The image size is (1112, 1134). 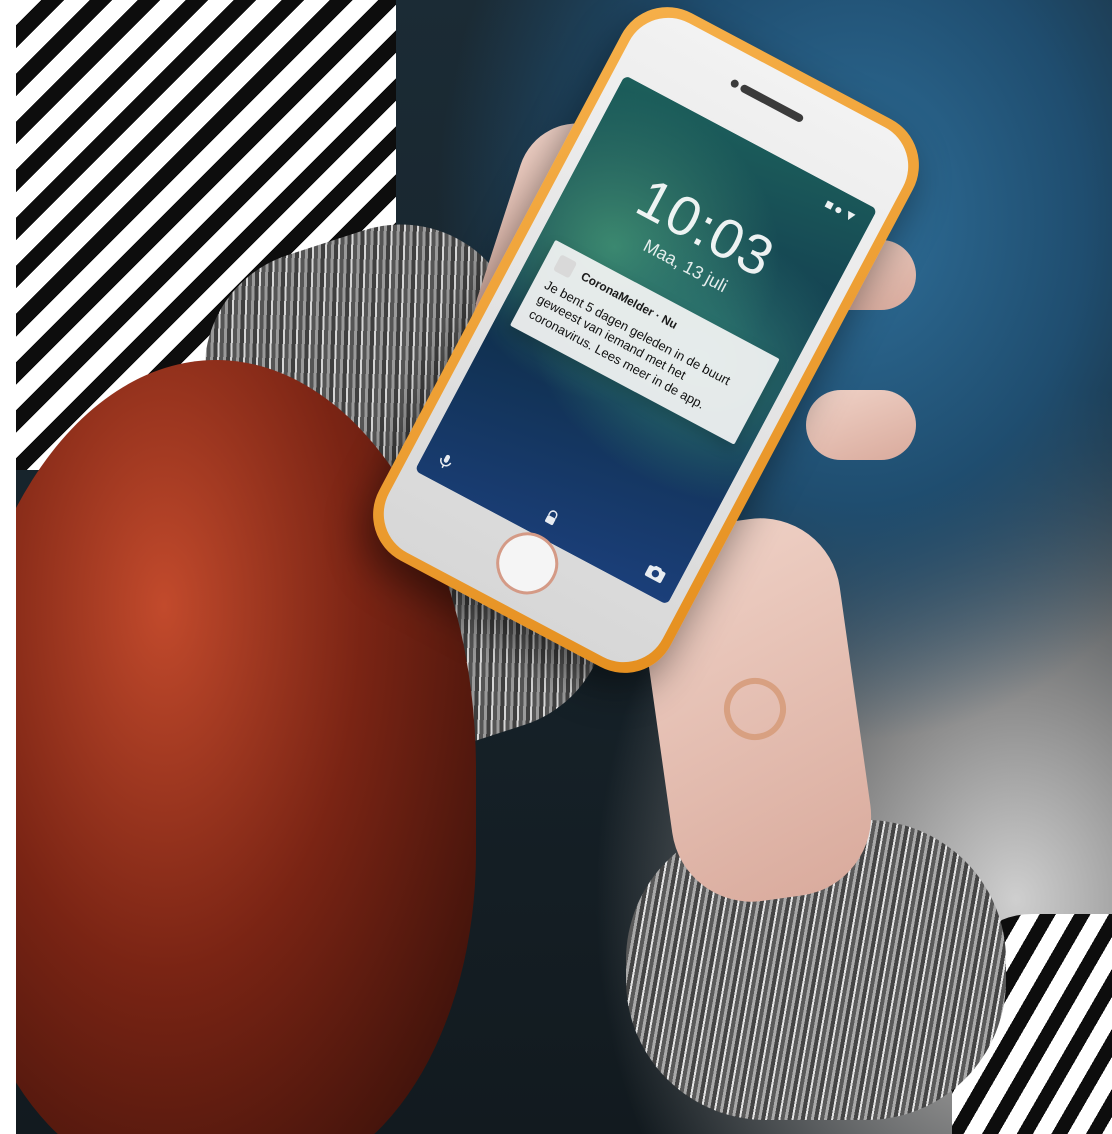 What do you see at coordinates (552, 518) in the screenshot?
I see `lock-icon` at bounding box center [552, 518].